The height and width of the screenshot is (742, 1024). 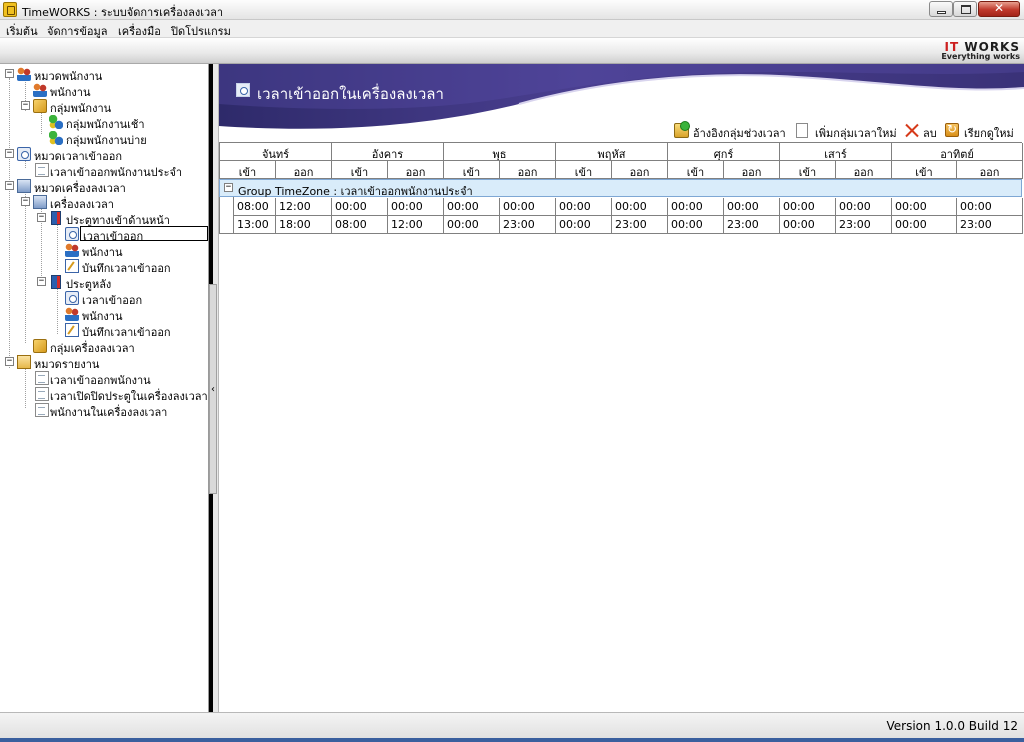 I want to click on brand-bar: IT WORKS Everything works, so click(x=512, y=51).